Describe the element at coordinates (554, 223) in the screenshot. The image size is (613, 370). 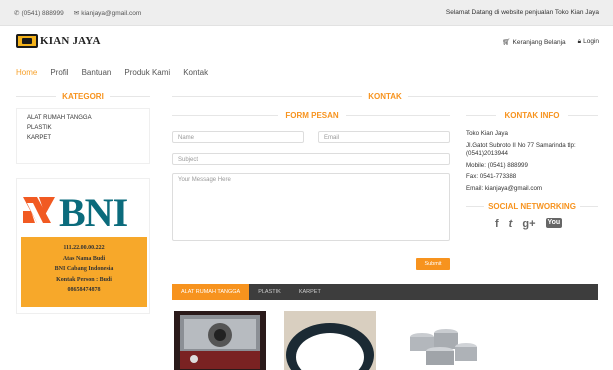
I see `youtube-icon: You` at that location.